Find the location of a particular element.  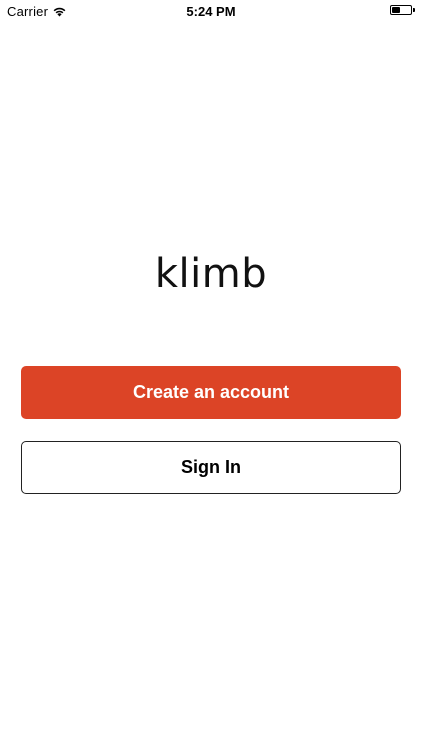

create-account-label: Create an account is located at coordinates (211, 392).